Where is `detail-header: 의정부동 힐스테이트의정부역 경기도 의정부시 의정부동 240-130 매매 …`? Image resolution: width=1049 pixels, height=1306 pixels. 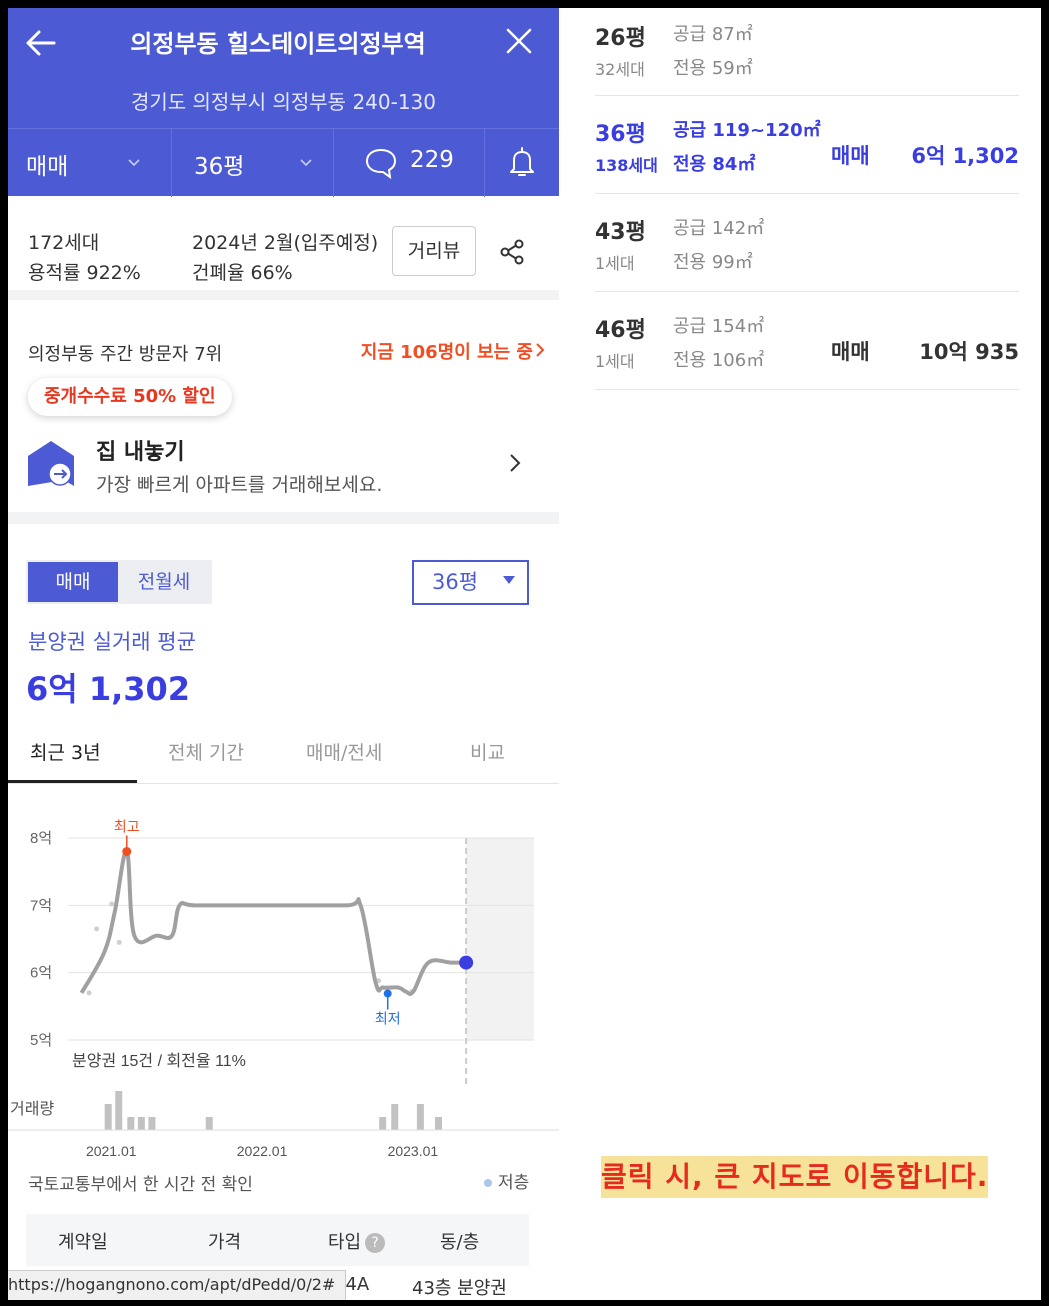
detail-header: 의정부동 힐스테이트의정부역 경기도 의정부시 의정부동 240-130 매매 … is located at coordinates (283, 102).